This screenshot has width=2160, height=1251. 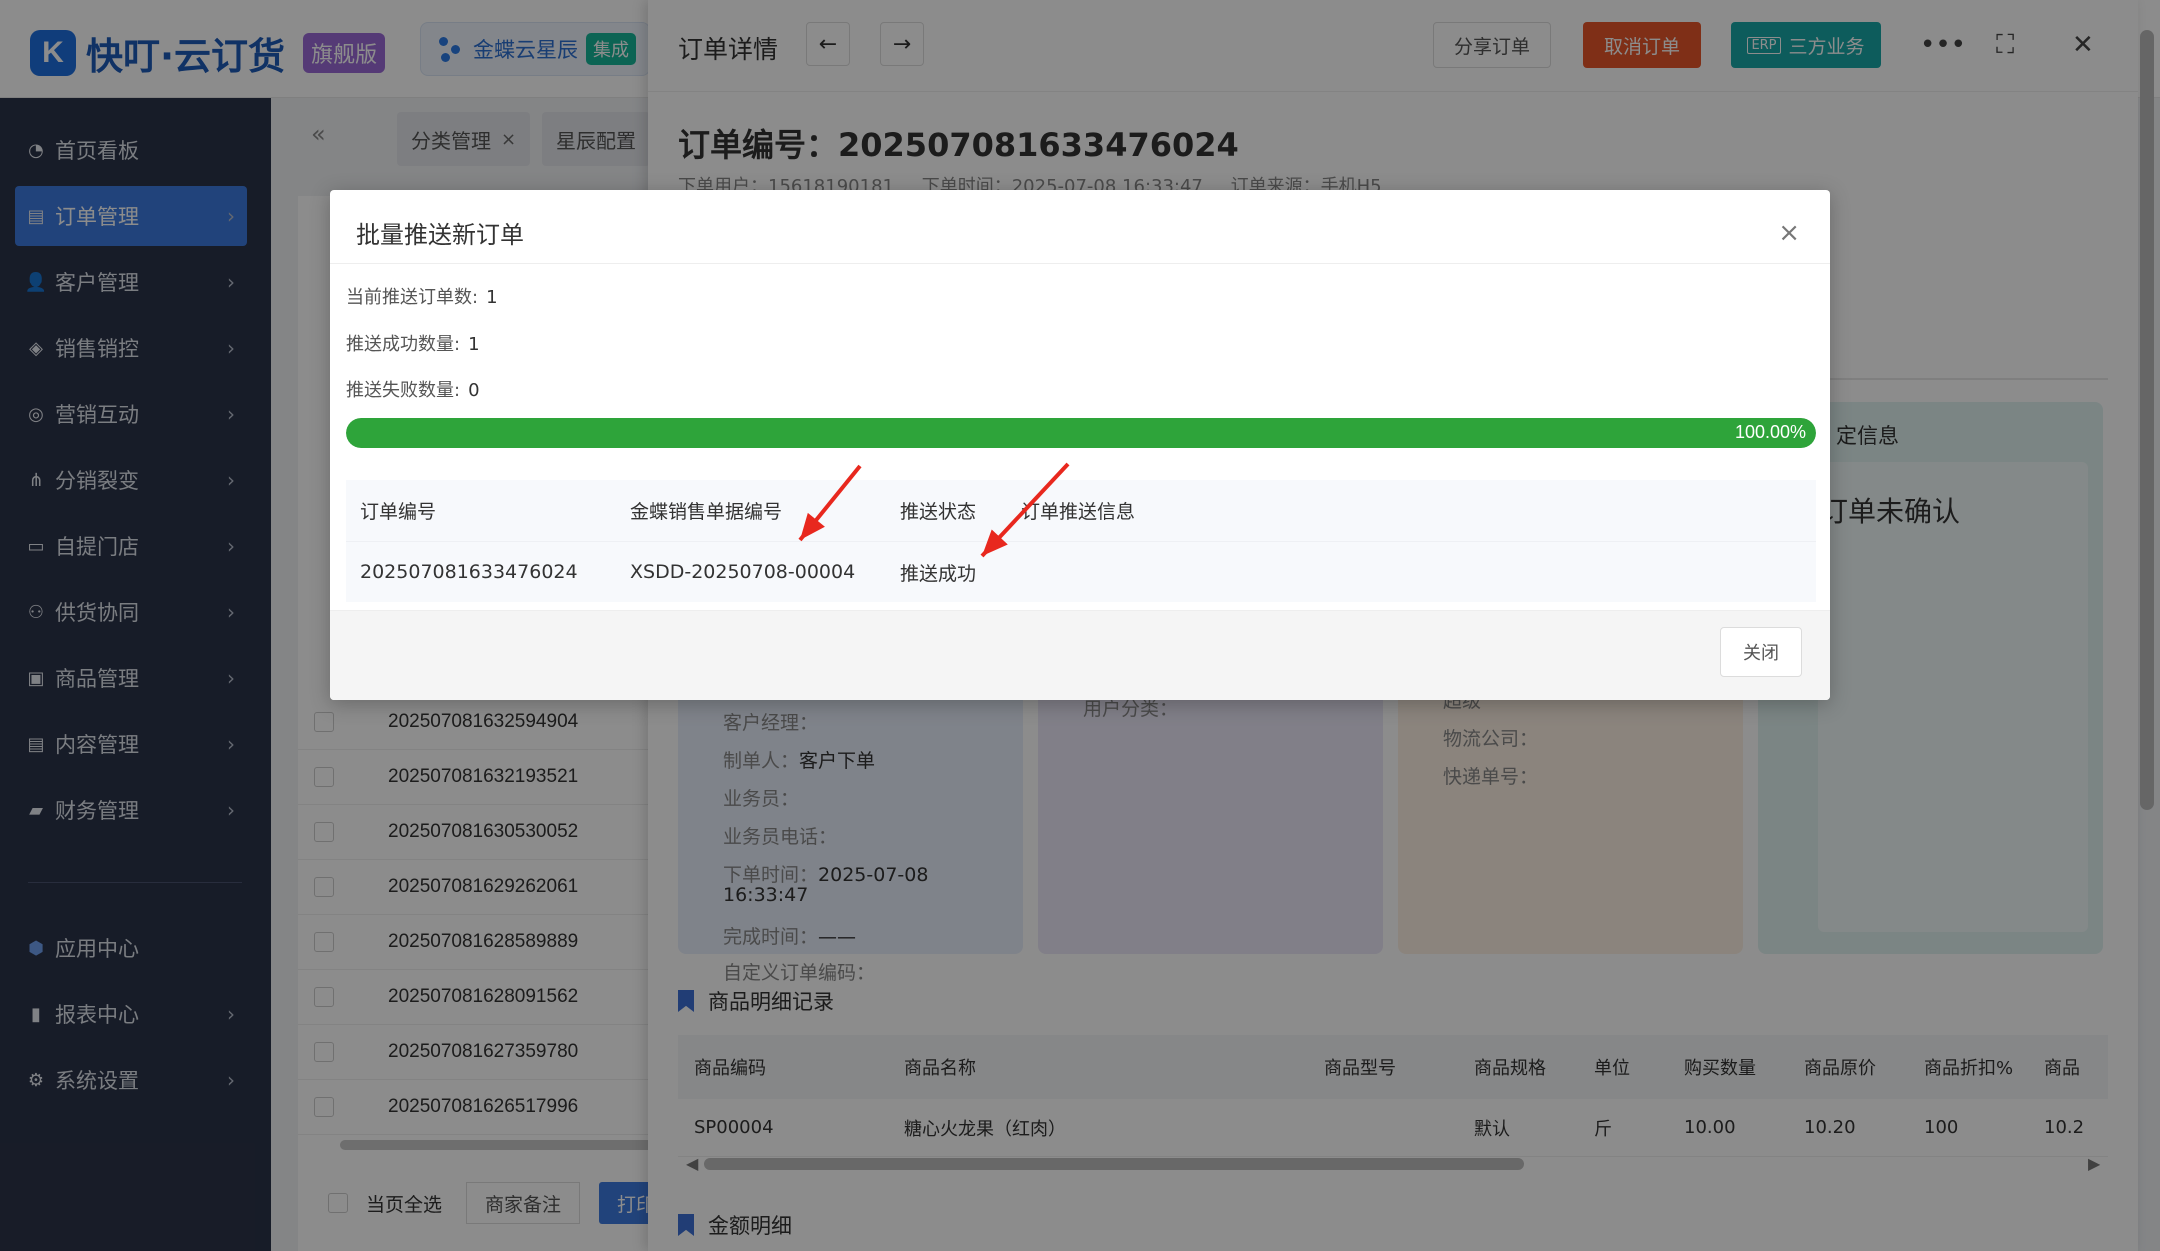 What do you see at coordinates (1078, 512) in the screenshot?
I see `col-push-info: 订单推送信息` at bounding box center [1078, 512].